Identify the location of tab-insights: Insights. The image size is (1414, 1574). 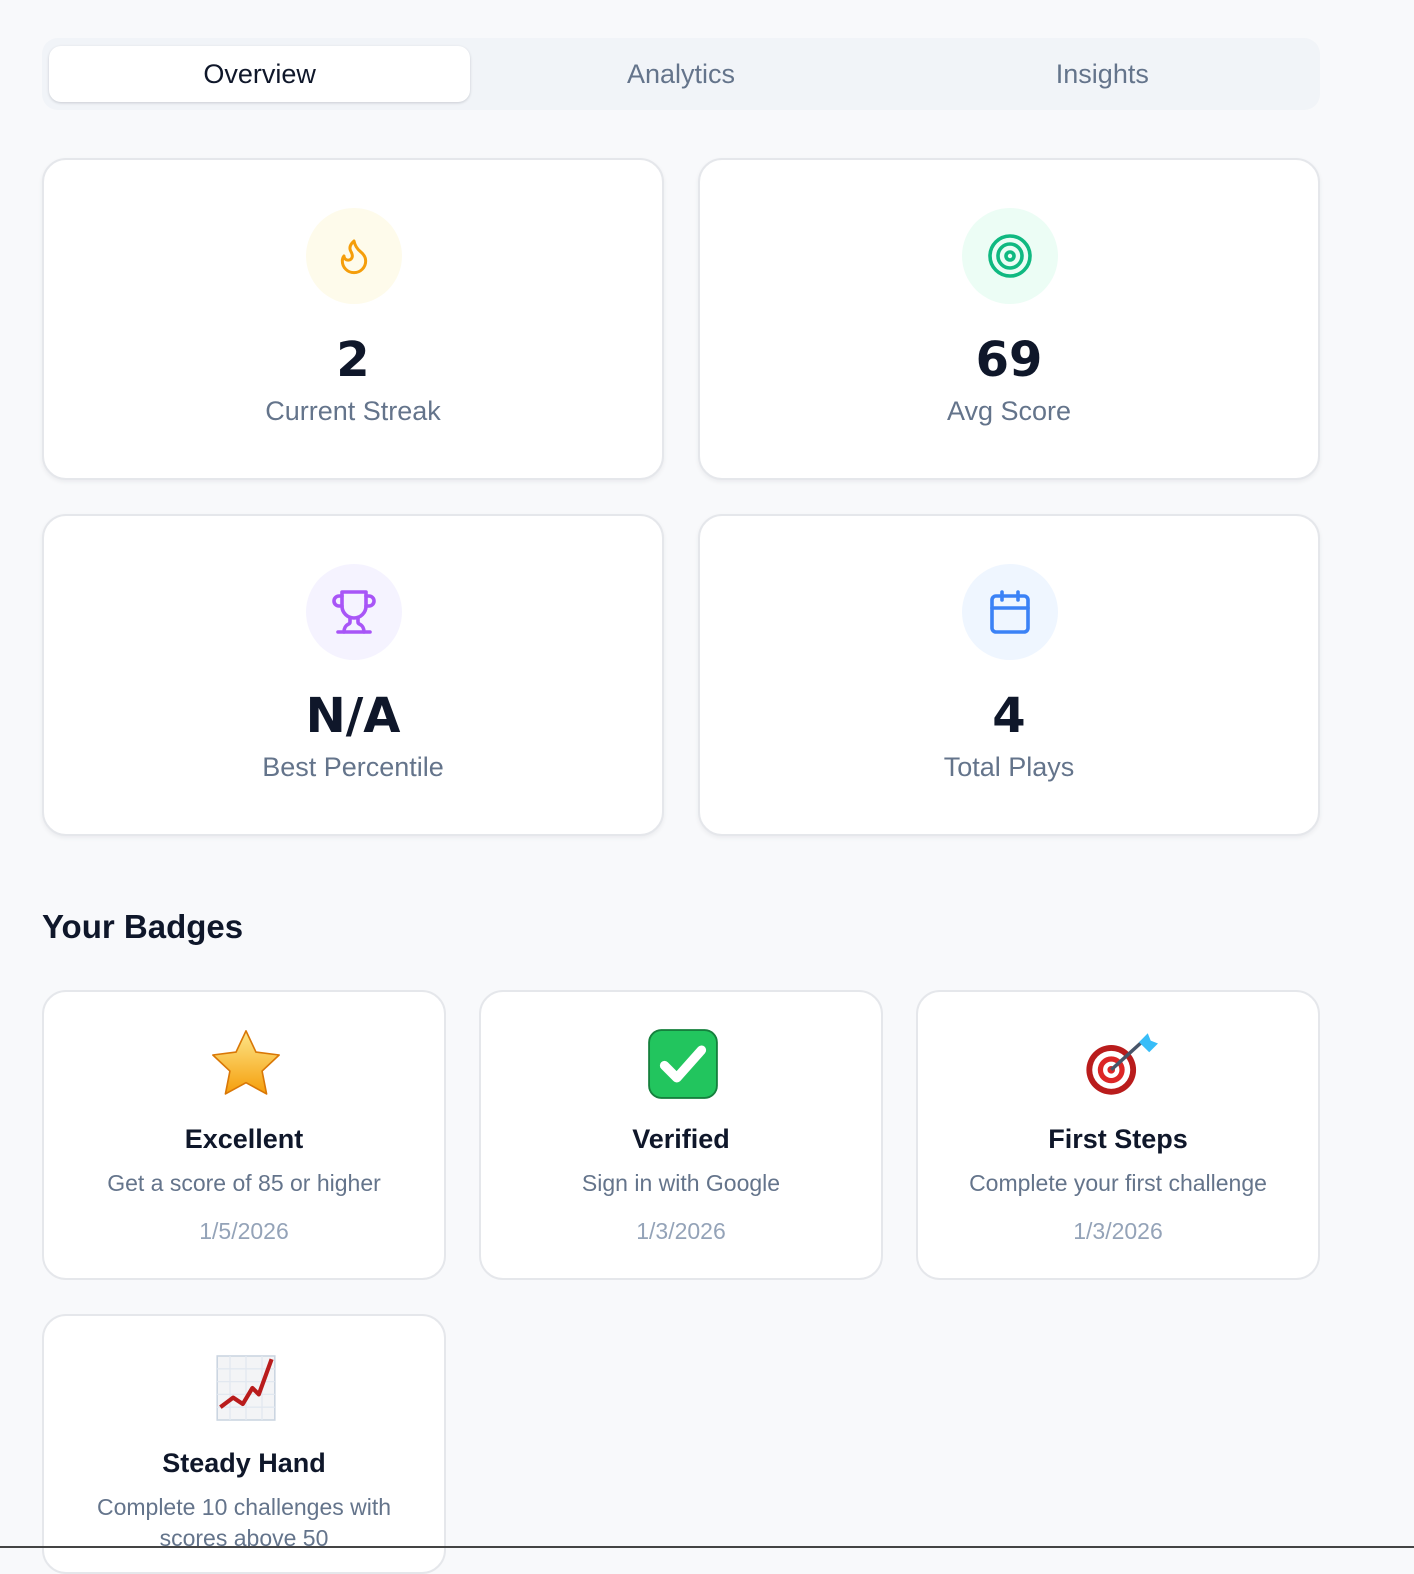
(1102, 74).